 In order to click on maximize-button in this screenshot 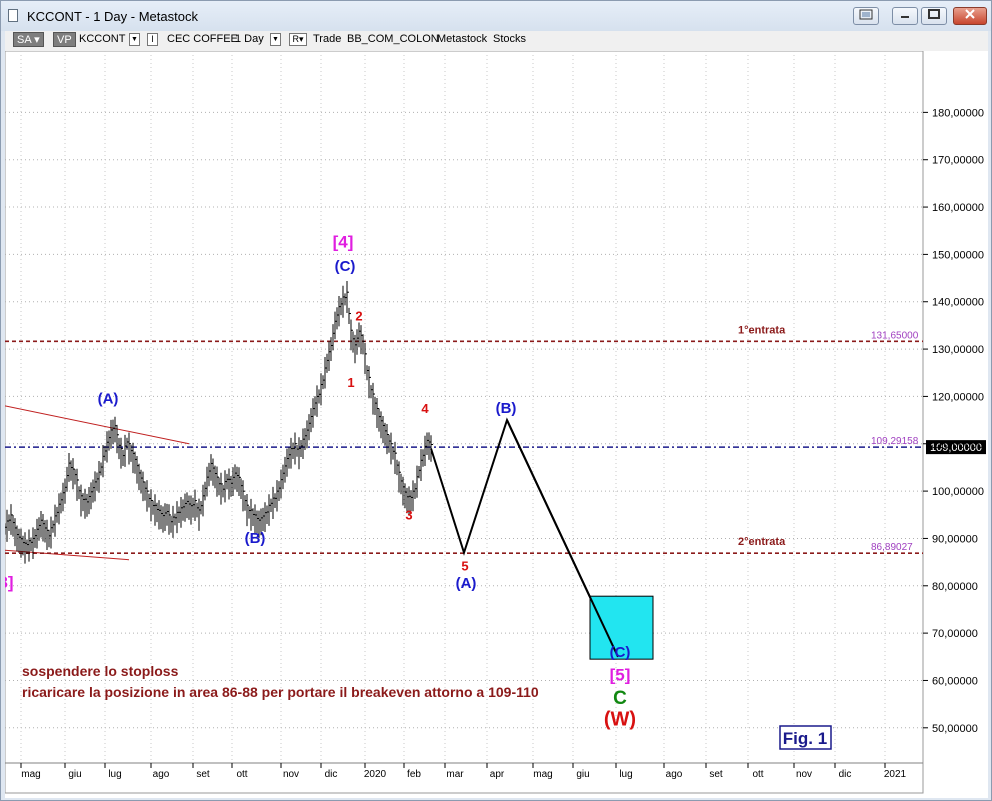, I will do `click(934, 16)`.